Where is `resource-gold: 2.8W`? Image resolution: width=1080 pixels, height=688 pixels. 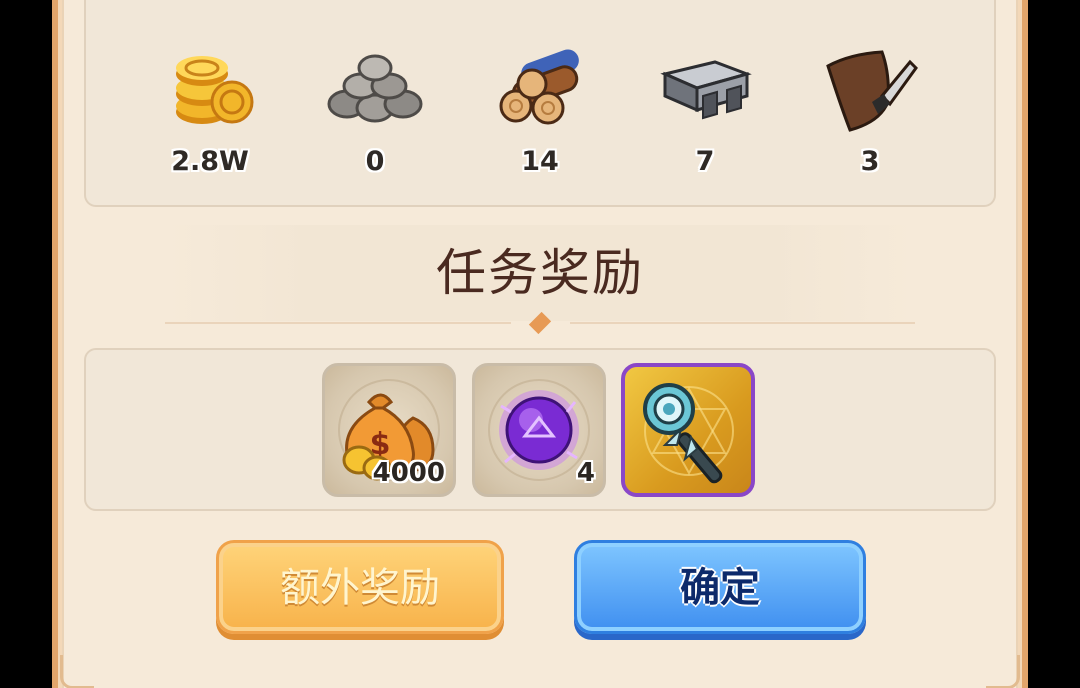 resource-gold: 2.8W is located at coordinates (210, 114).